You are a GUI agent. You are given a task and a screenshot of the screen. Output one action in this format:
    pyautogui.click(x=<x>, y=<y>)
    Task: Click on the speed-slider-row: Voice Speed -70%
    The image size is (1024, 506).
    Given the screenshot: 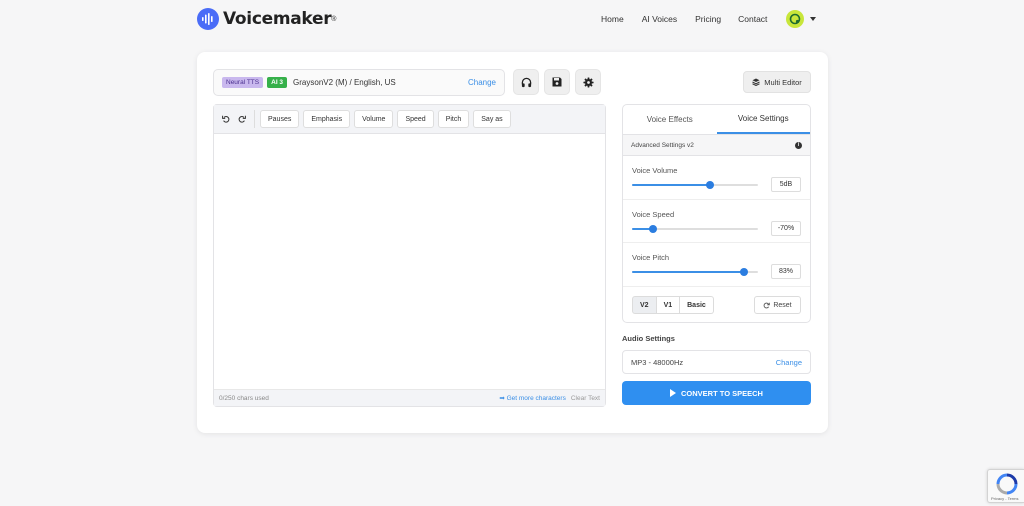 What is the action you would take?
    pyautogui.click(x=716, y=221)
    